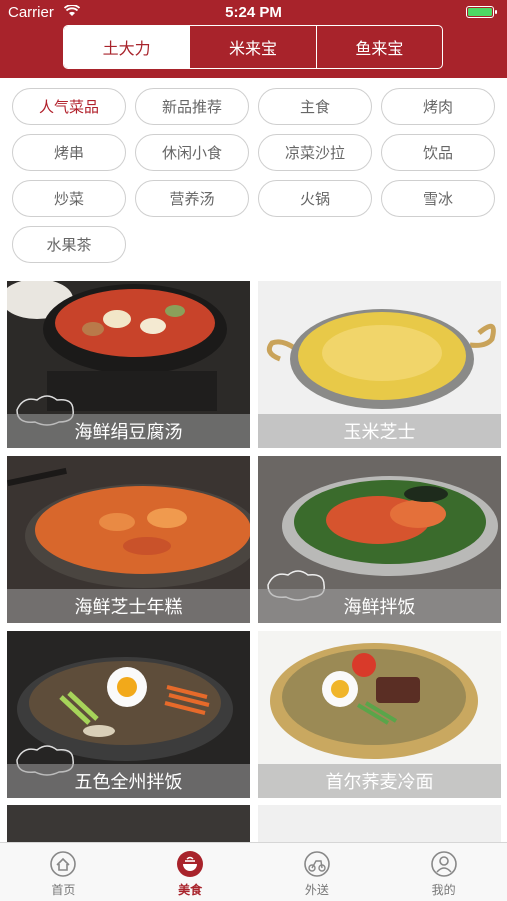  What do you see at coordinates (128, 364) in the screenshot?
I see `dish-card: 海鲜绢豆腐汤` at bounding box center [128, 364].